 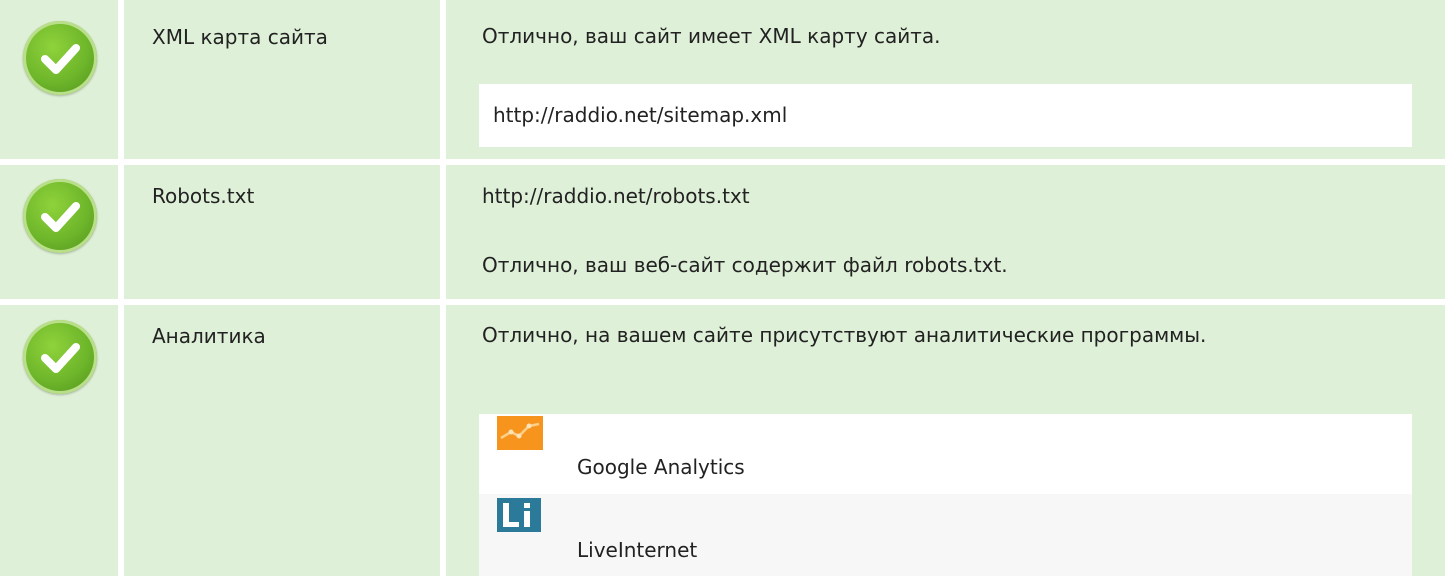 What do you see at coordinates (637, 550) in the screenshot?
I see `tool-name: LiveInternet` at bounding box center [637, 550].